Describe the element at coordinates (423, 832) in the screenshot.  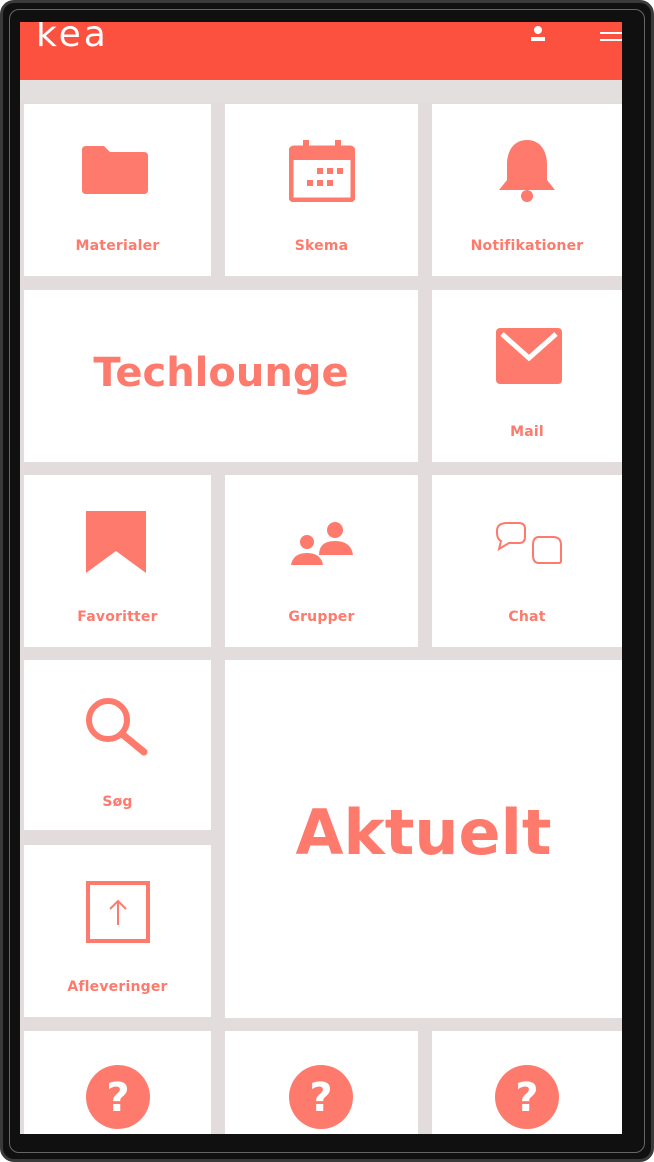
I see `tile-title: Aktuelt` at that location.